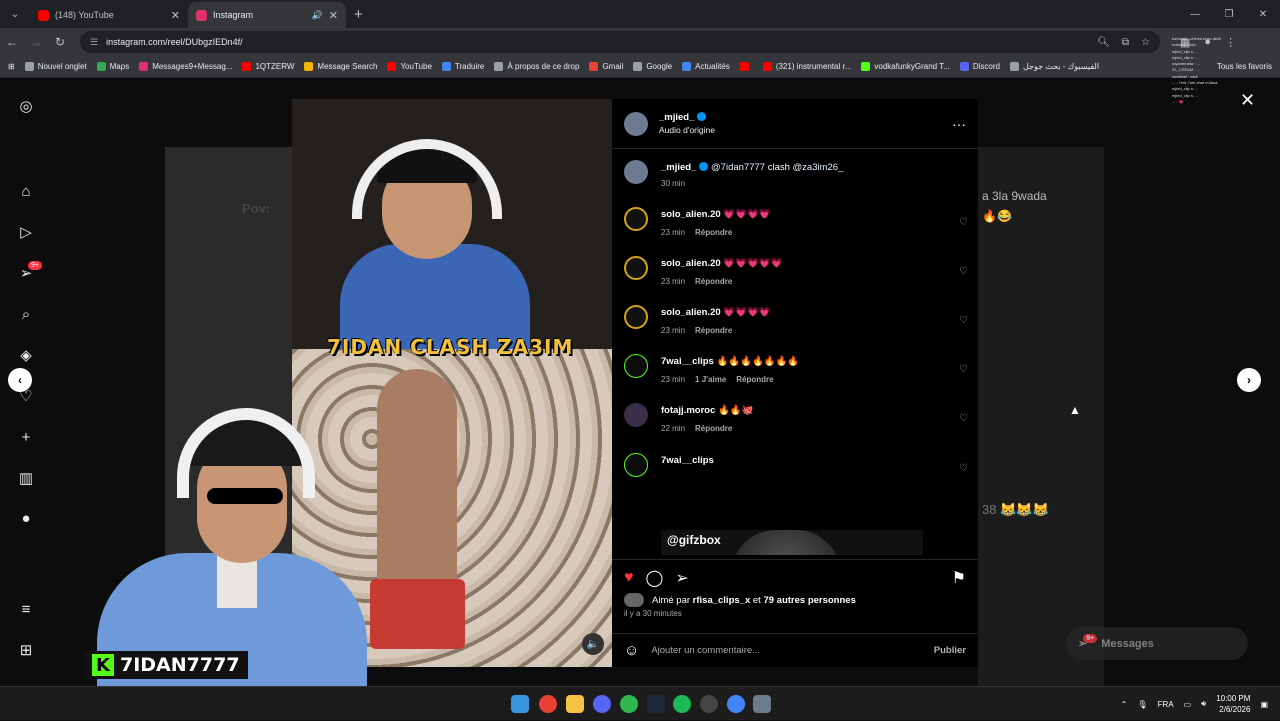  What do you see at coordinates (606, 66) in the screenshot?
I see `bookmark-item: Gmail` at bounding box center [606, 66].